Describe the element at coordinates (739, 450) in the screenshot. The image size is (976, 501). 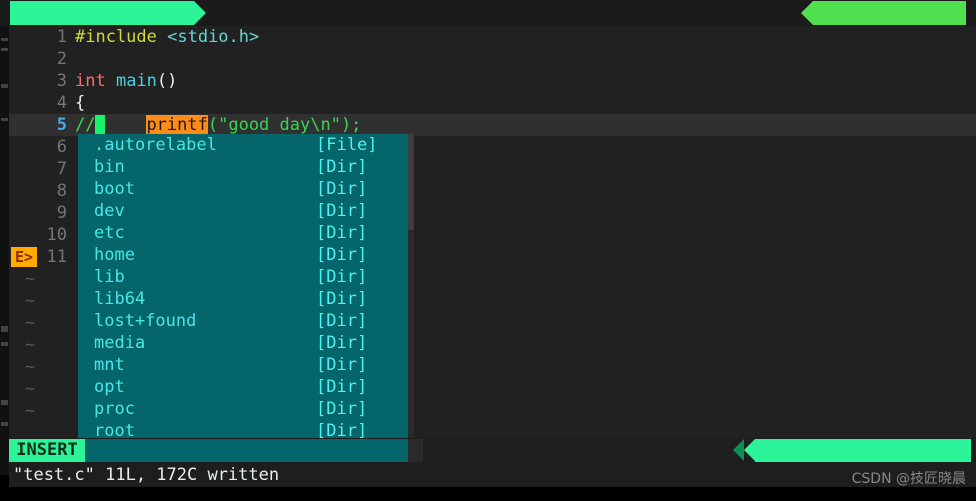
I see `position-notch-icon` at that location.